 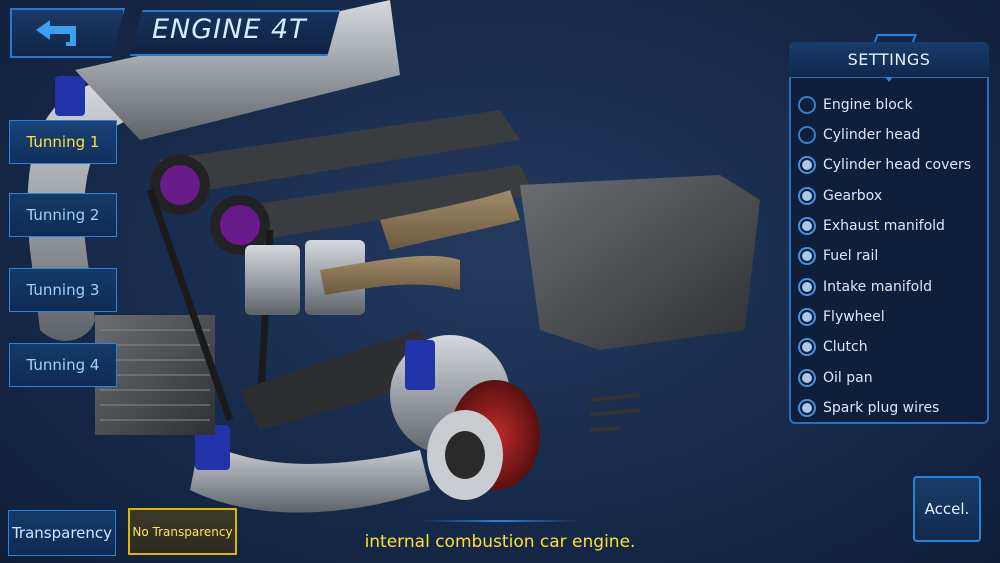 What do you see at coordinates (889, 79) in the screenshot?
I see `chevron-down-icon` at bounding box center [889, 79].